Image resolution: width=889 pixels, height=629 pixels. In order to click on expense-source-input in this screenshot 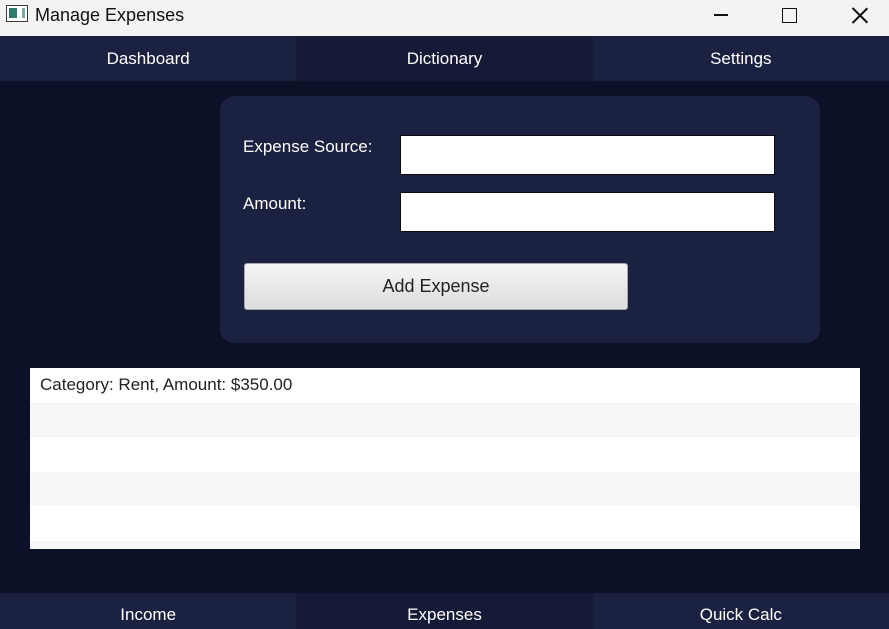, I will do `click(587, 155)`.